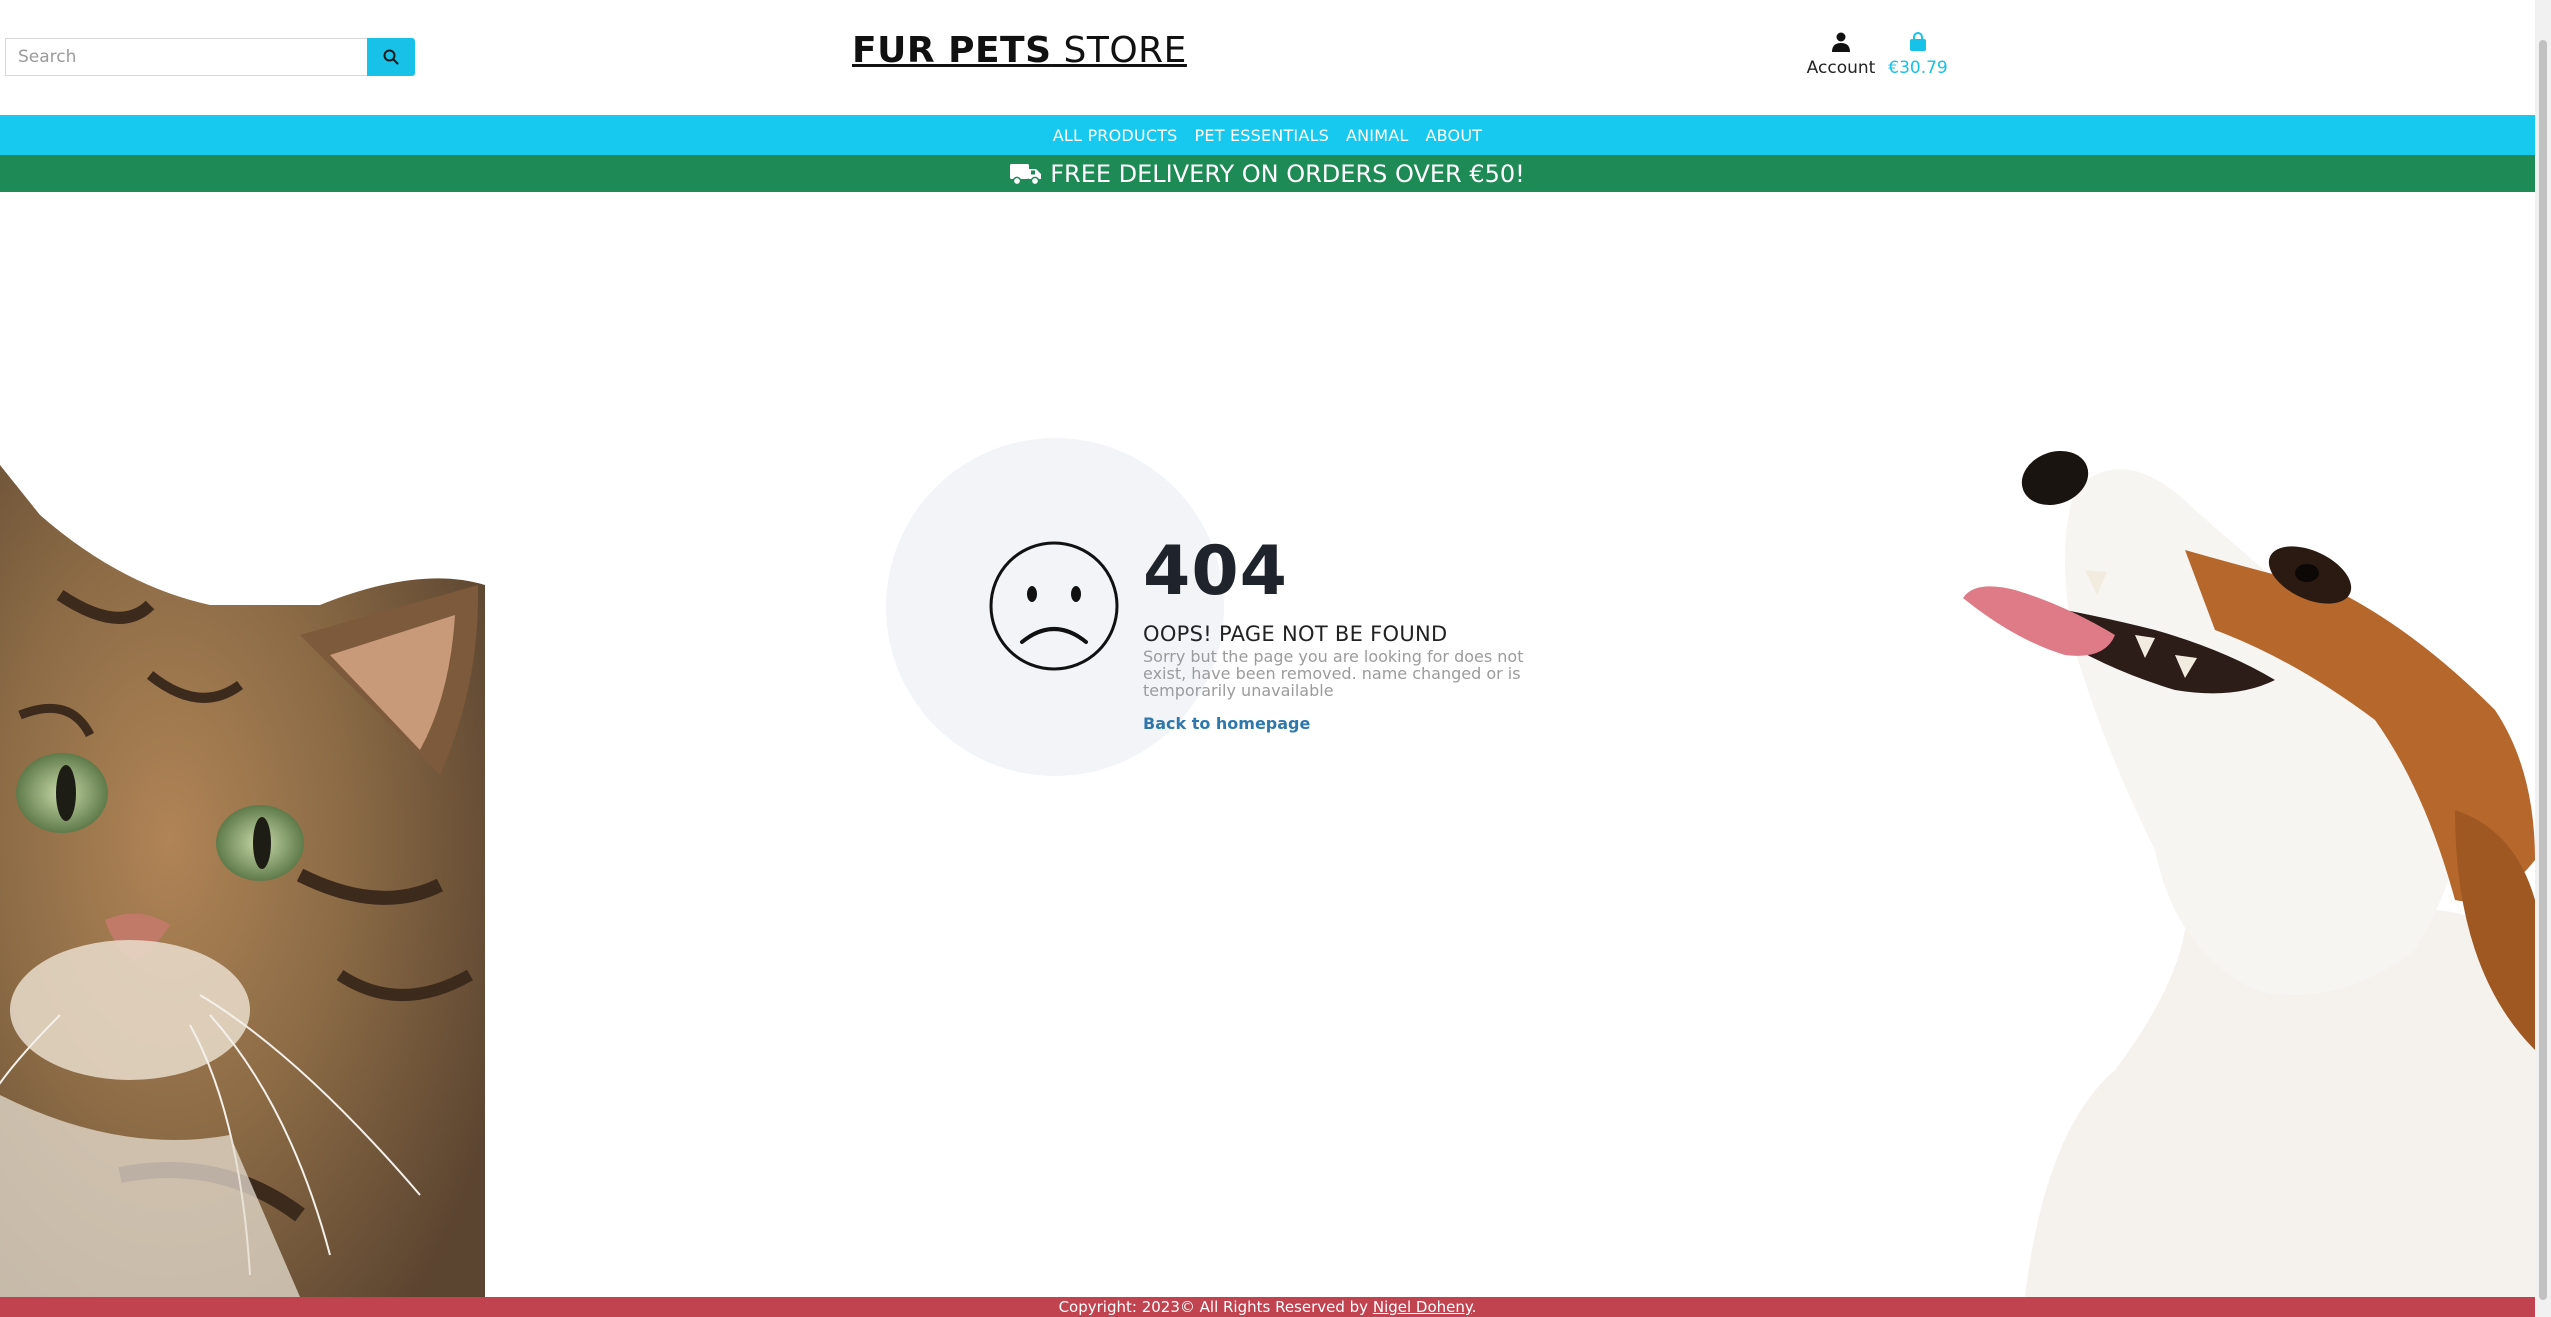  I want to click on search-button, so click(391, 57).